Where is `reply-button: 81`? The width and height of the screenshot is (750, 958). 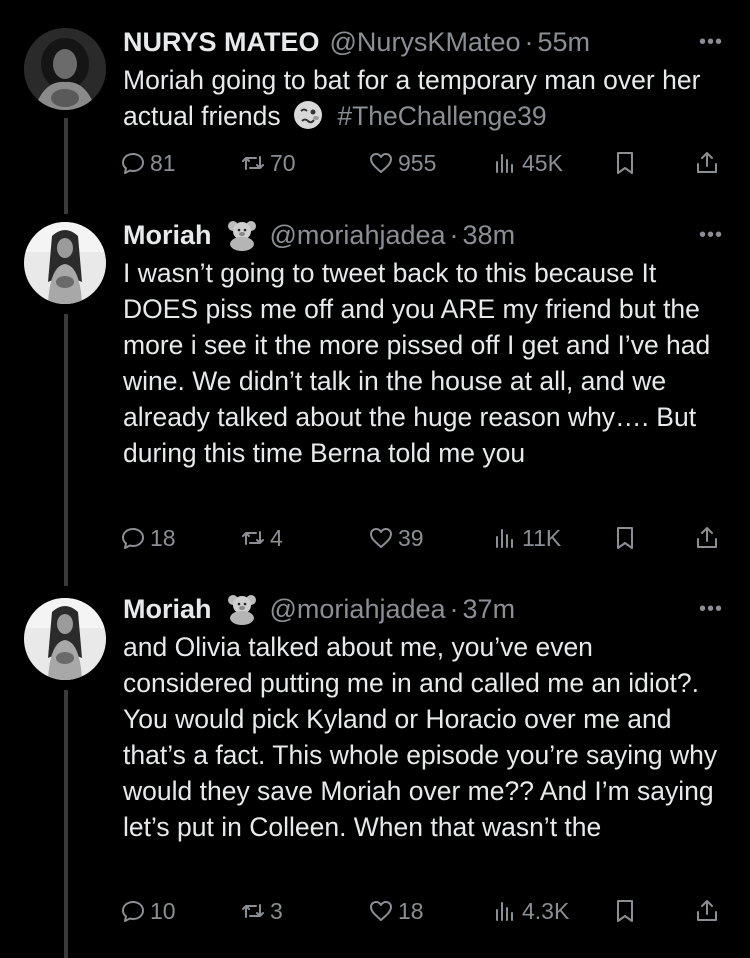 reply-button: 81 is located at coordinates (148, 163).